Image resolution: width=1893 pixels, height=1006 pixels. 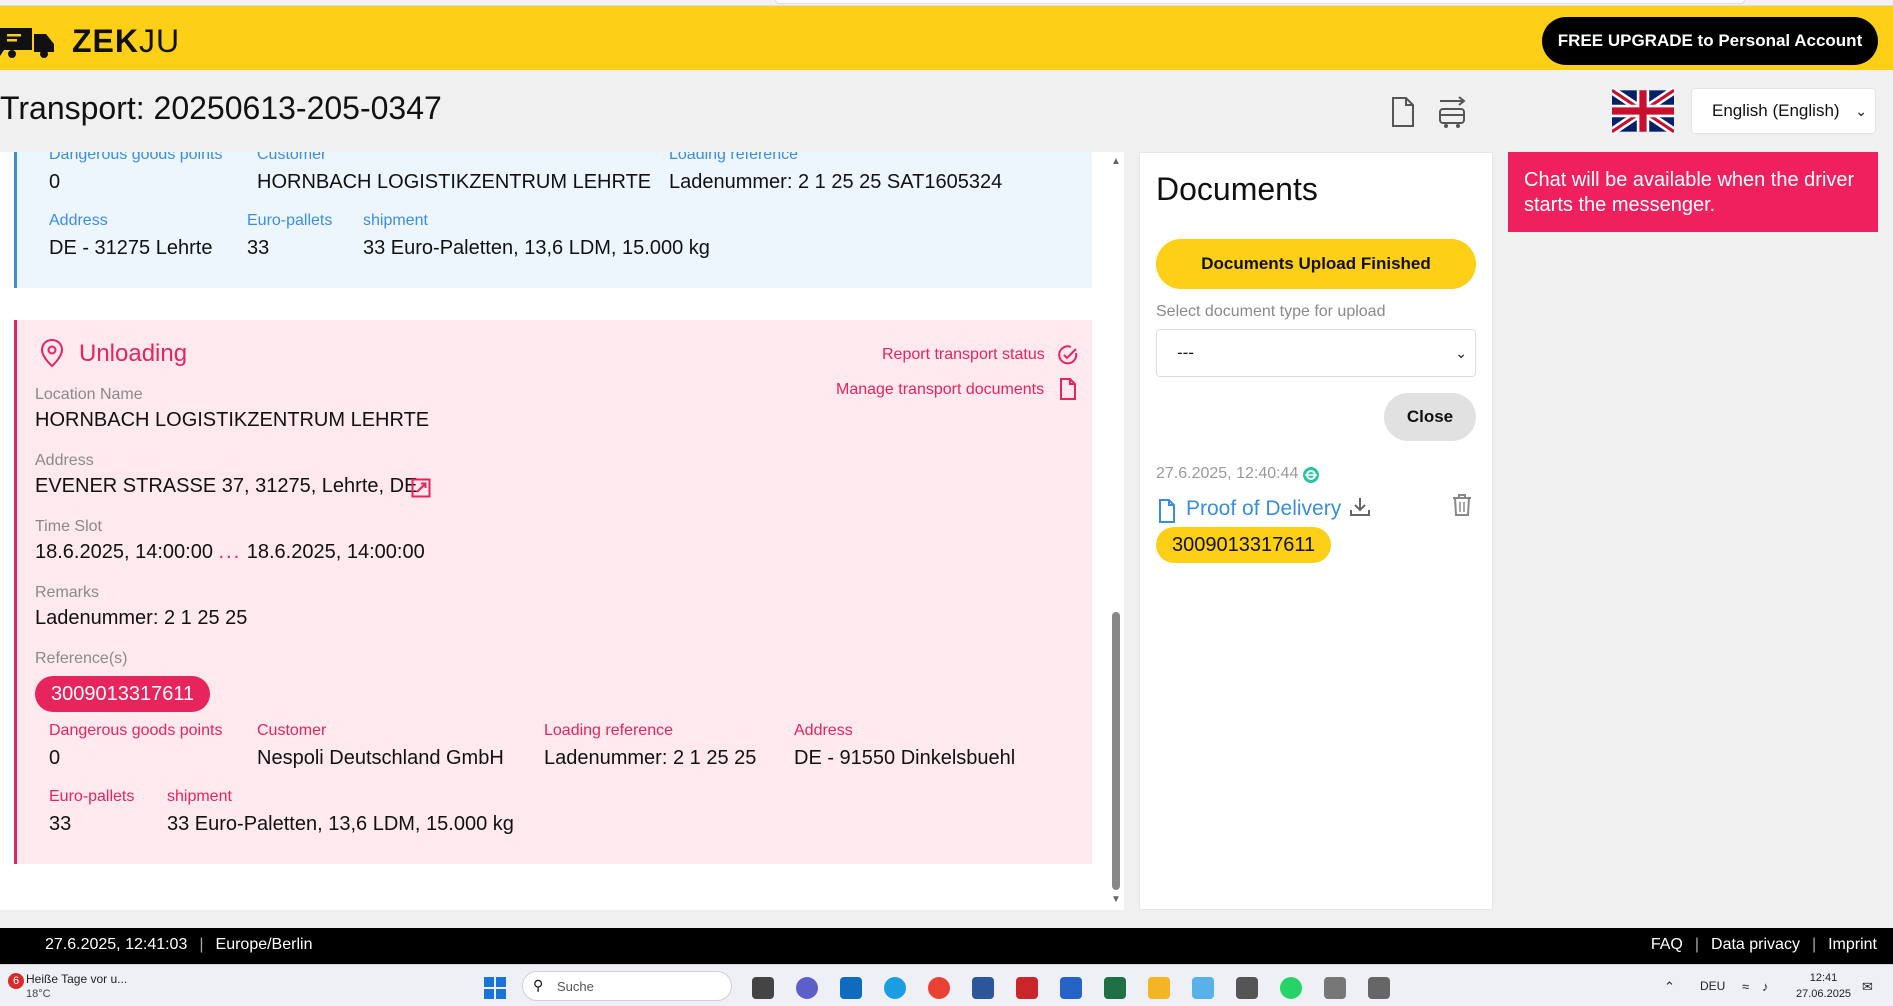 What do you see at coordinates (851, 988) in the screenshot?
I see `outlook-icon` at bounding box center [851, 988].